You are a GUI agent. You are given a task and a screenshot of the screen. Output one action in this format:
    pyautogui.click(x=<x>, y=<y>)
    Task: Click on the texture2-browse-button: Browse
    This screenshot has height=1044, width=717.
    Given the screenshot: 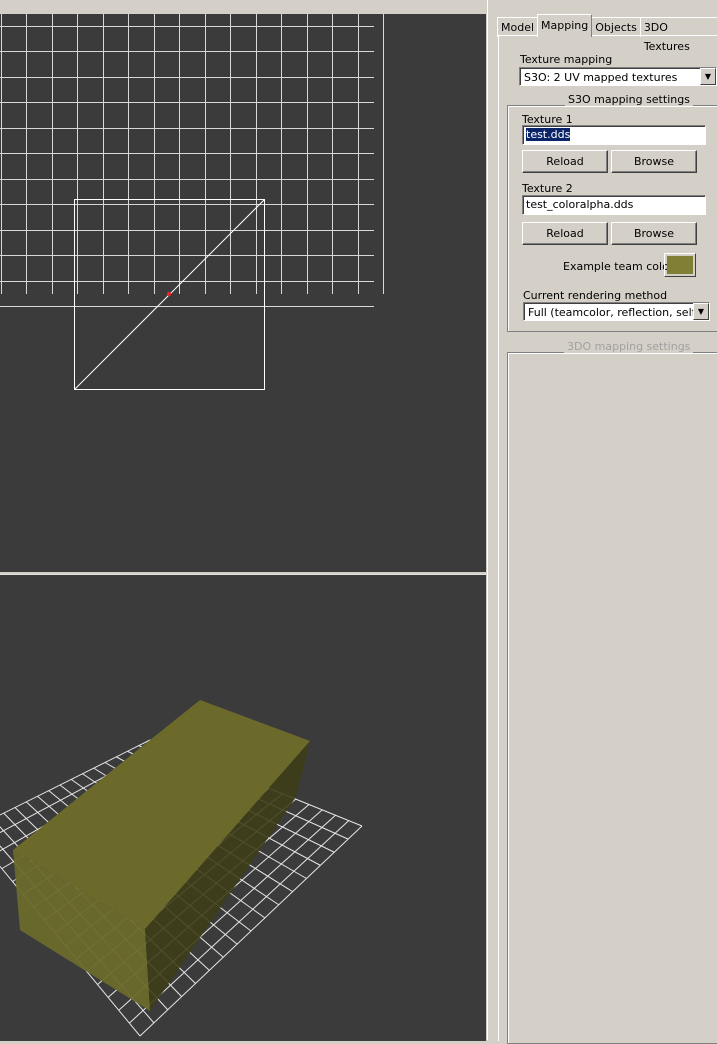 What is the action you would take?
    pyautogui.click(x=654, y=233)
    